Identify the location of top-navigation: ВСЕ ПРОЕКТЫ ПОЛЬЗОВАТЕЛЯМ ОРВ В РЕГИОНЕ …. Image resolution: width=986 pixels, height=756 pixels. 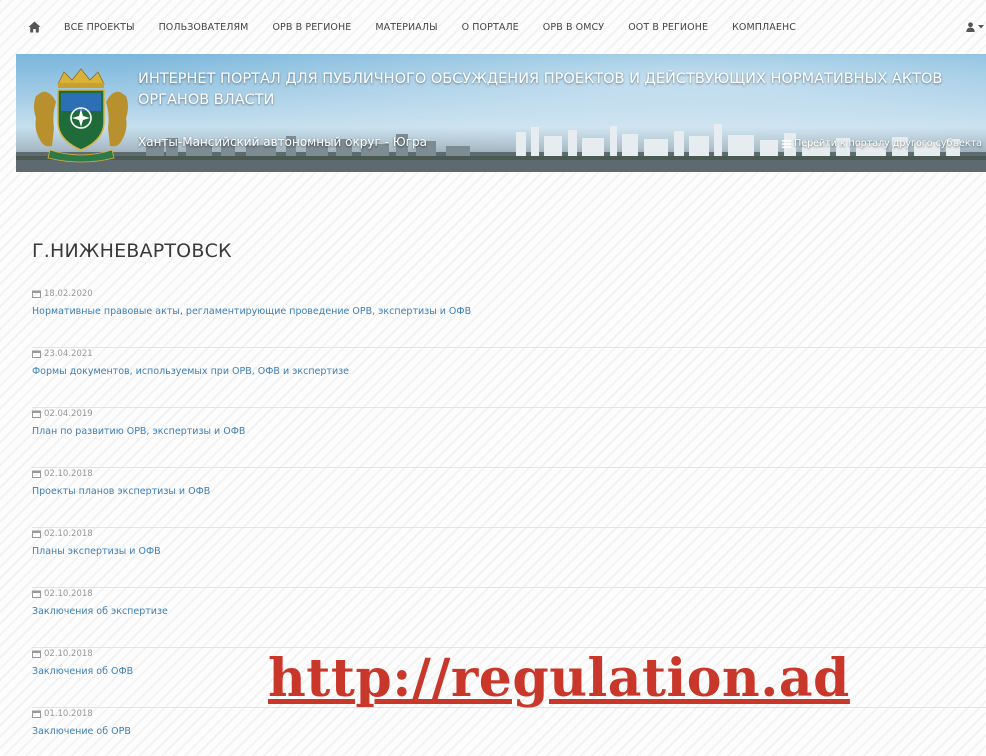
(501, 27).